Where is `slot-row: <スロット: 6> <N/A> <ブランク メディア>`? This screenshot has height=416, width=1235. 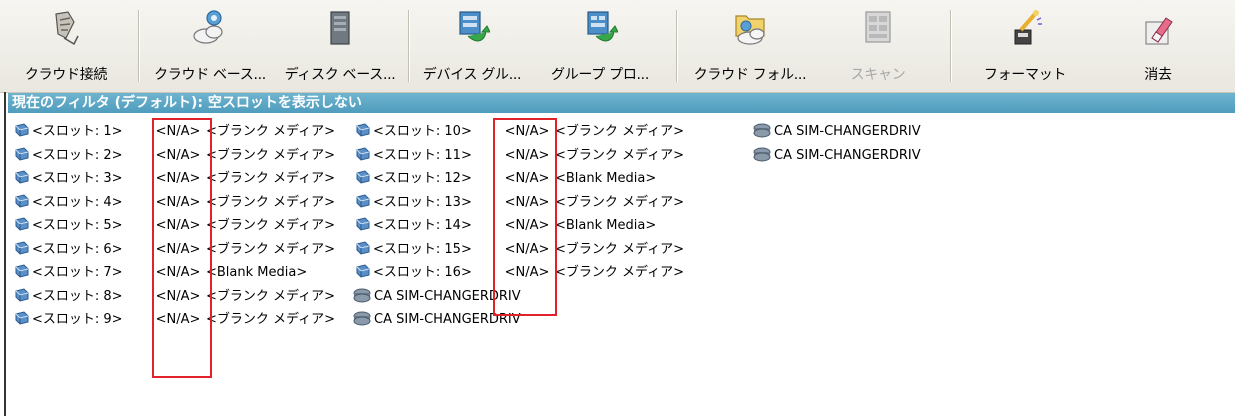 slot-row: <スロット: 6> <N/A> <ブランク メディア> is located at coordinates (174, 250).